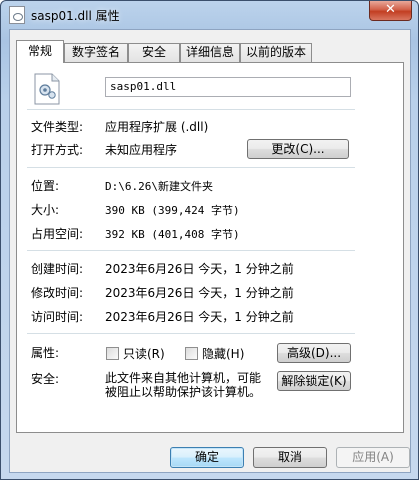  I want to click on location-label: 位置:, so click(45, 186).